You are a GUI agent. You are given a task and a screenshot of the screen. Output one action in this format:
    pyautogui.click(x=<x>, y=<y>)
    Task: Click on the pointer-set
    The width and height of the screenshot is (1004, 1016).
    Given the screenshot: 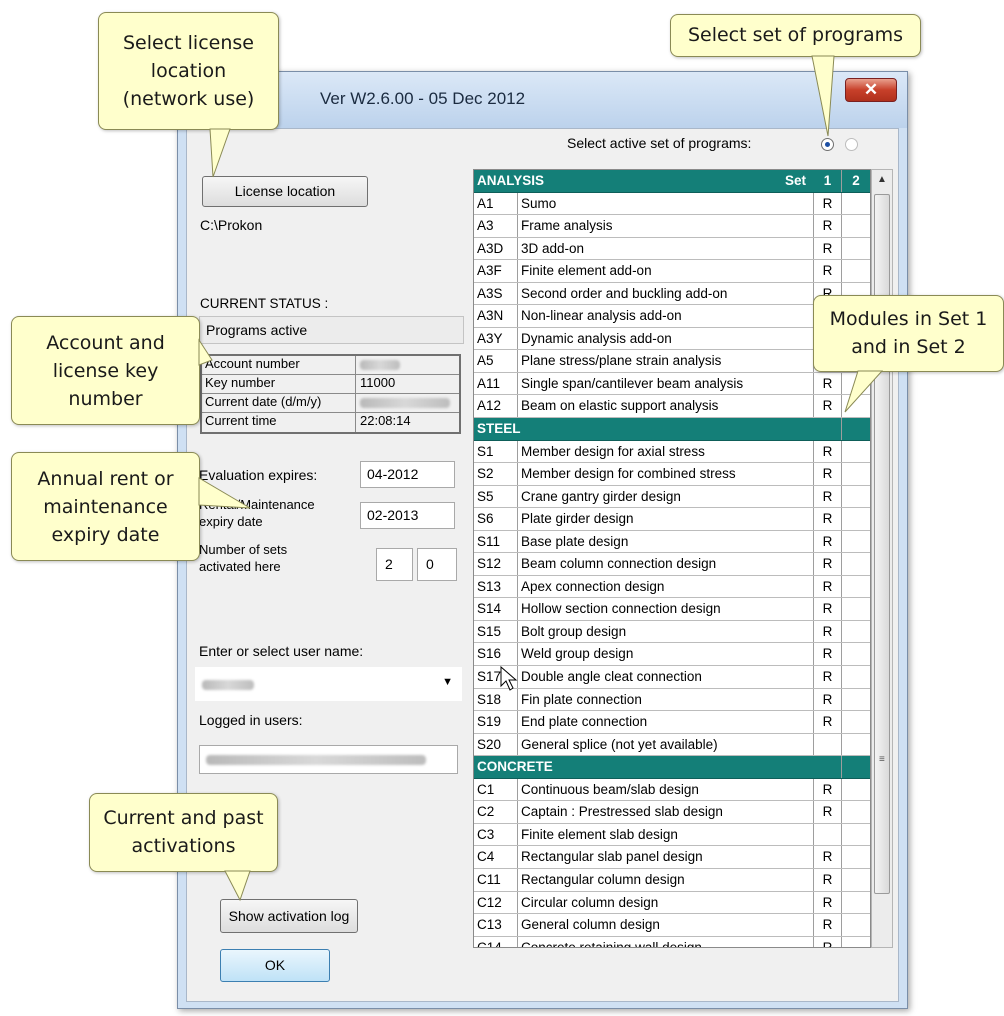 What is the action you would take?
    pyautogui.click(x=823, y=96)
    